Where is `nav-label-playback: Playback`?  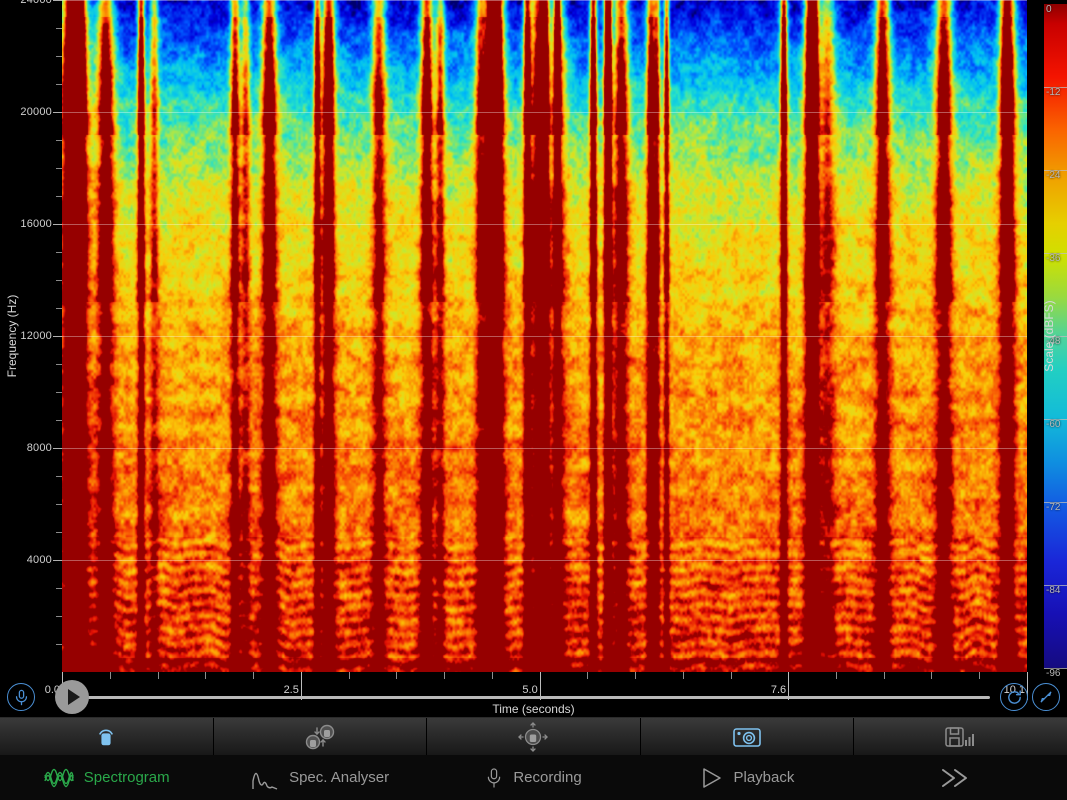 nav-label-playback: Playback is located at coordinates (764, 777).